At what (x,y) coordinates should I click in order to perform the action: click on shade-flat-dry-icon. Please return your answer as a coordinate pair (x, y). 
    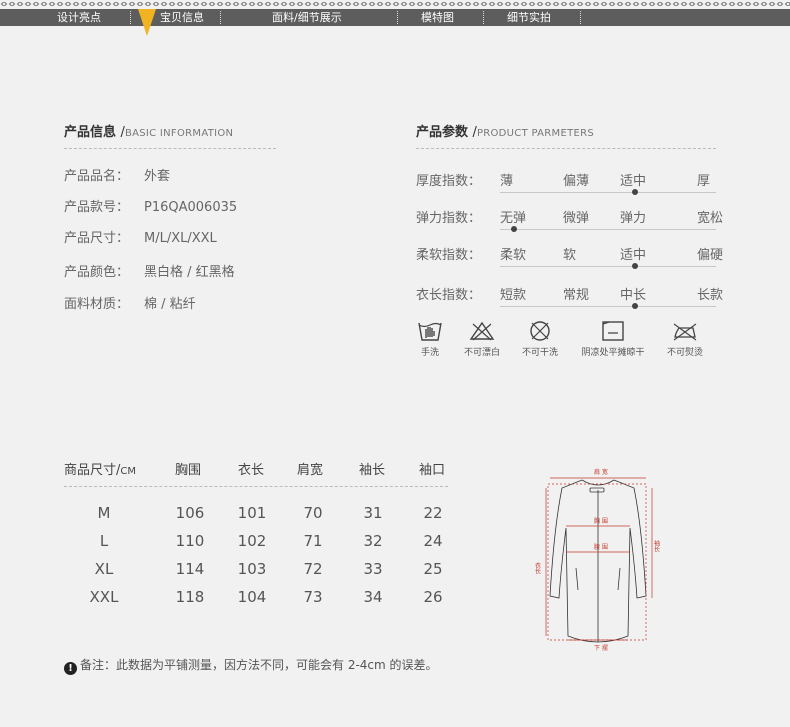
    Looking at the image, I should click on (613, 331).